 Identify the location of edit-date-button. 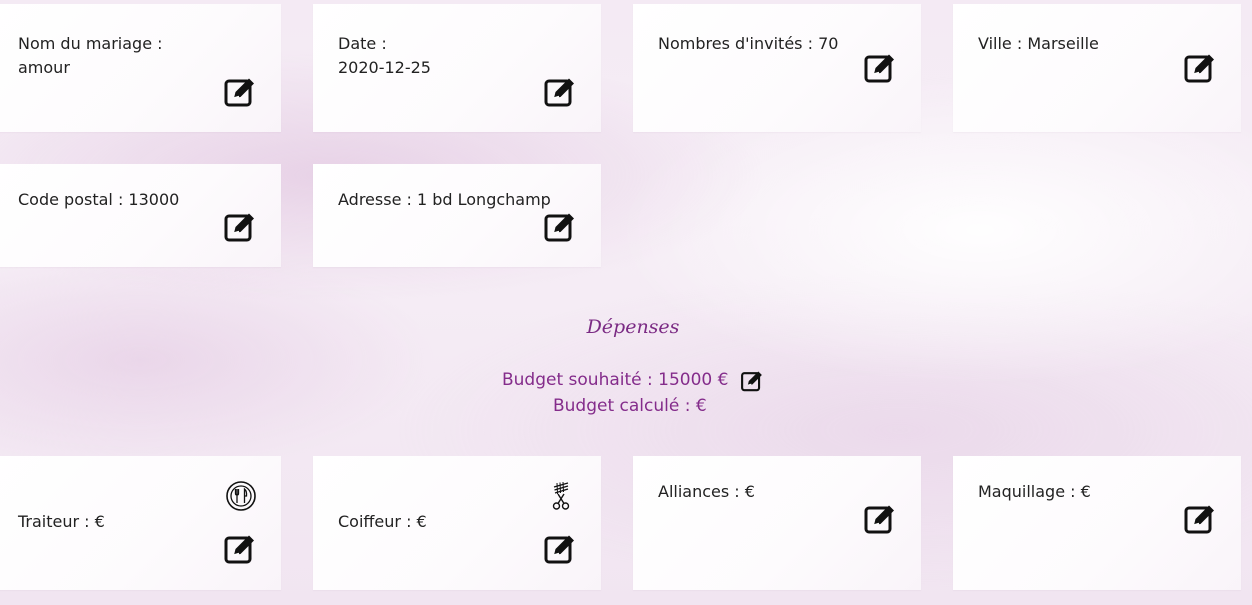
(560, 92).